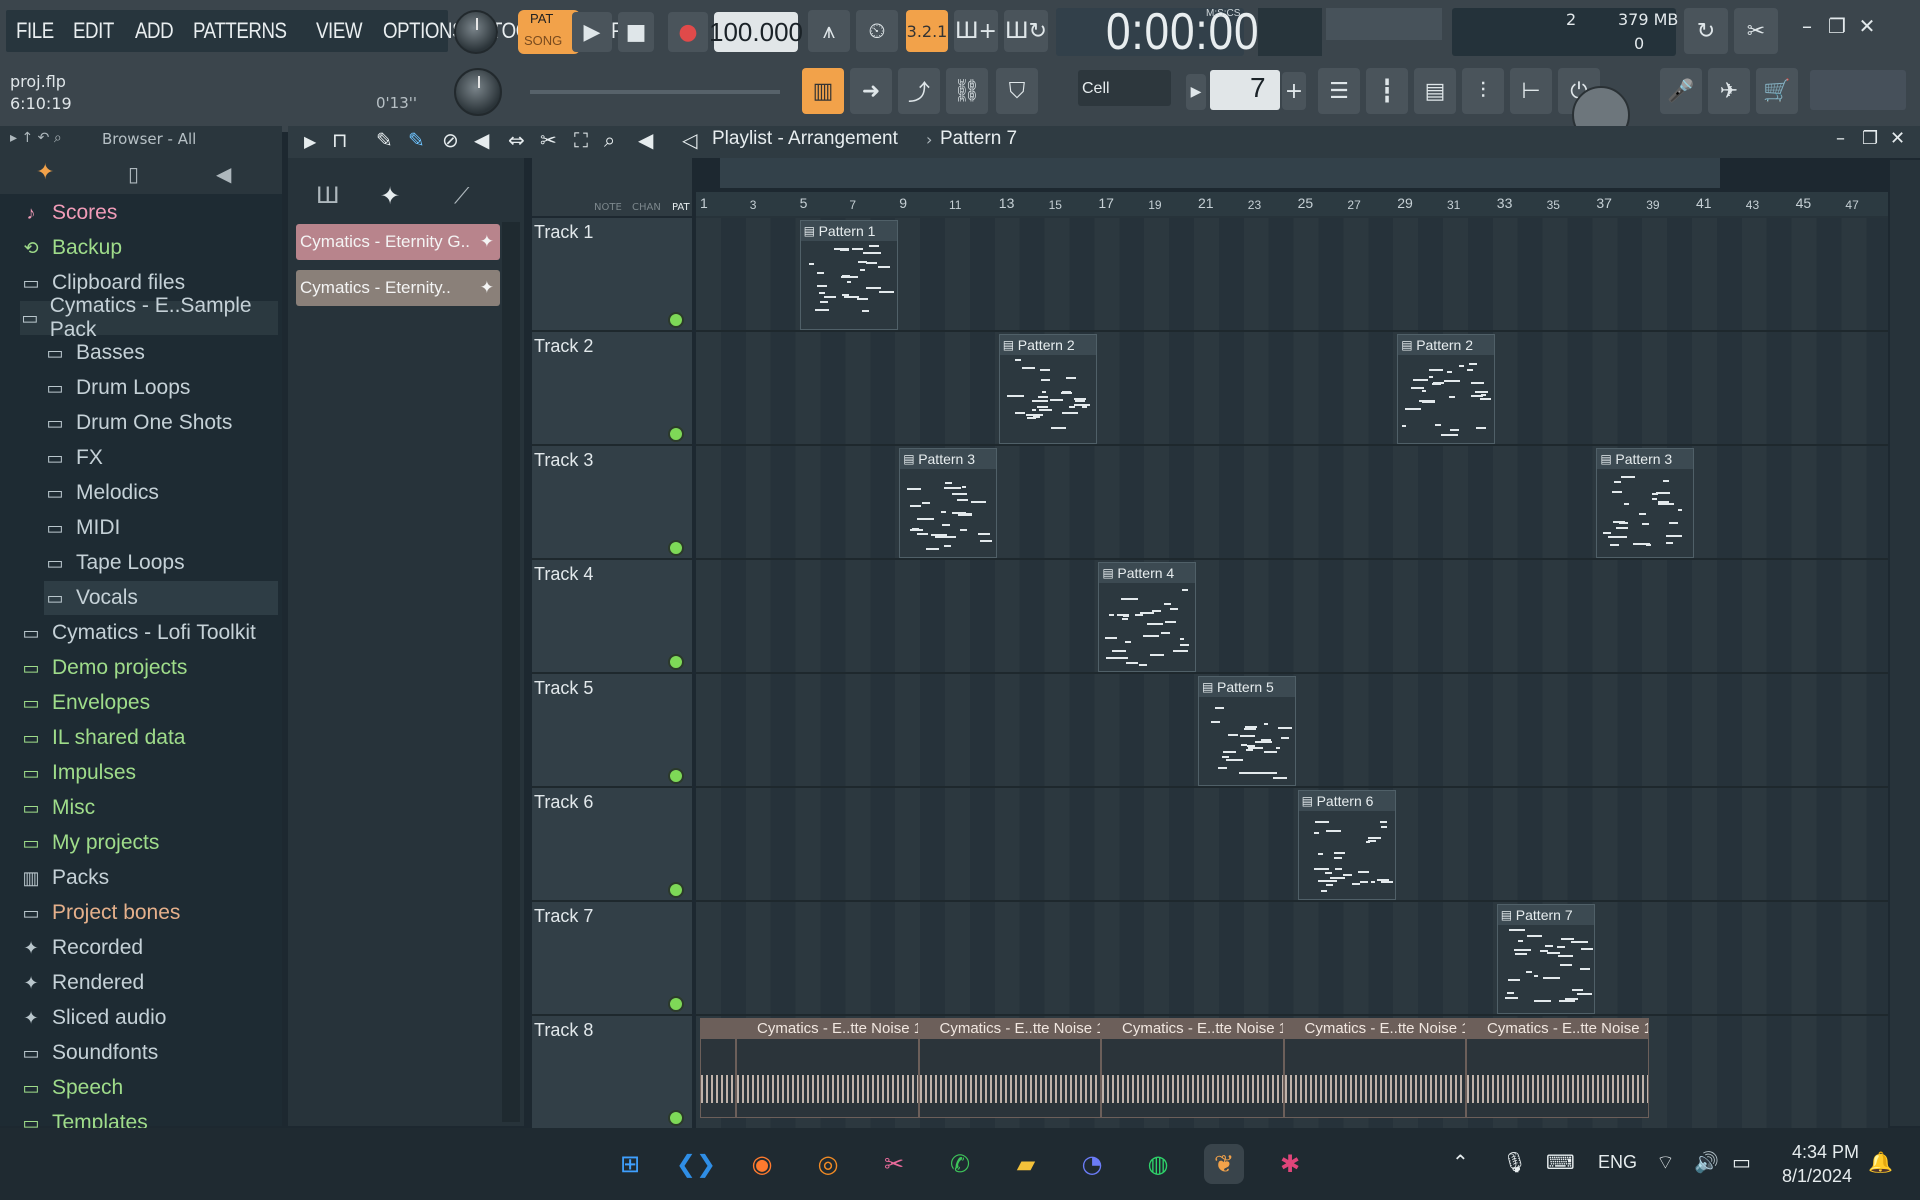 This screenshot has width=1920, height=1200. Describe the element at coordinates (1837, 26) in the screenshot. I see `restore-button: ❐` at that location.